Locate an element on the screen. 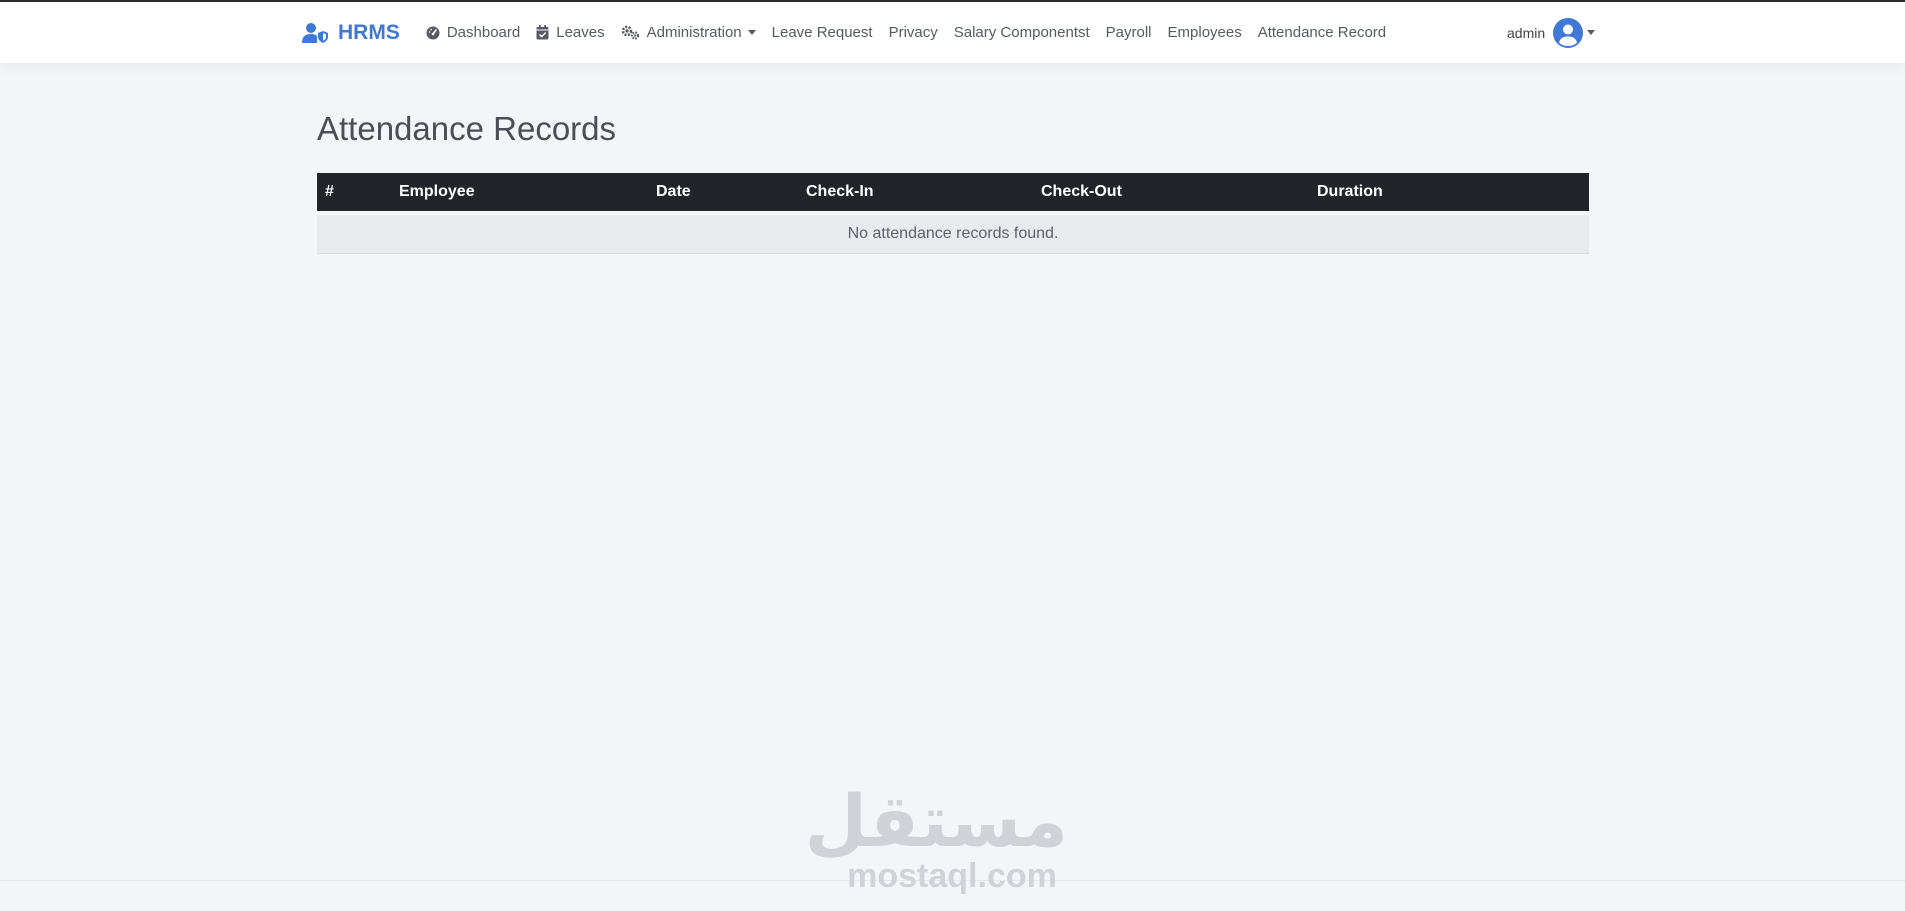  user-shield-icon is located at coordinates (315, 32).